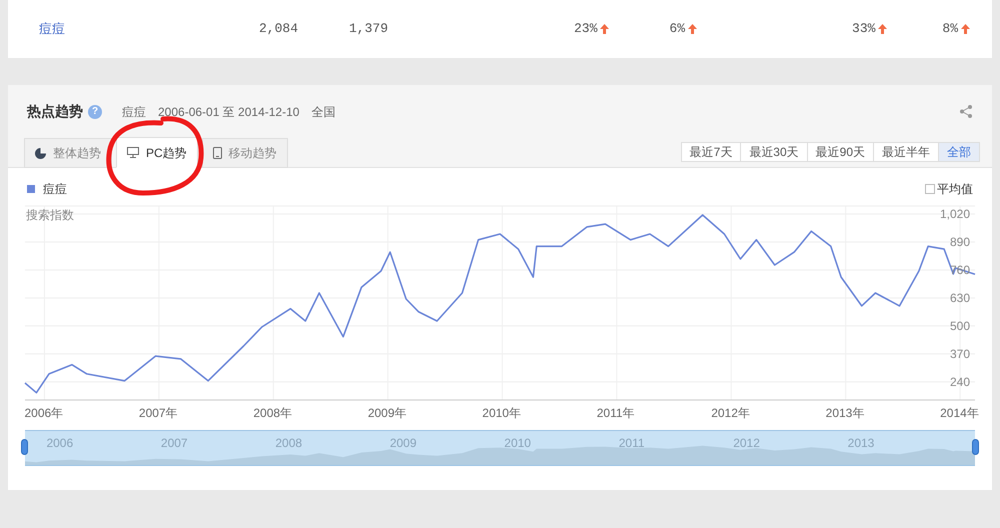 This screenshot has width=1000, height=528. Describe the element at coordinates (864, 29) in the screenshot. I see `percent-change: 33%` at that location.